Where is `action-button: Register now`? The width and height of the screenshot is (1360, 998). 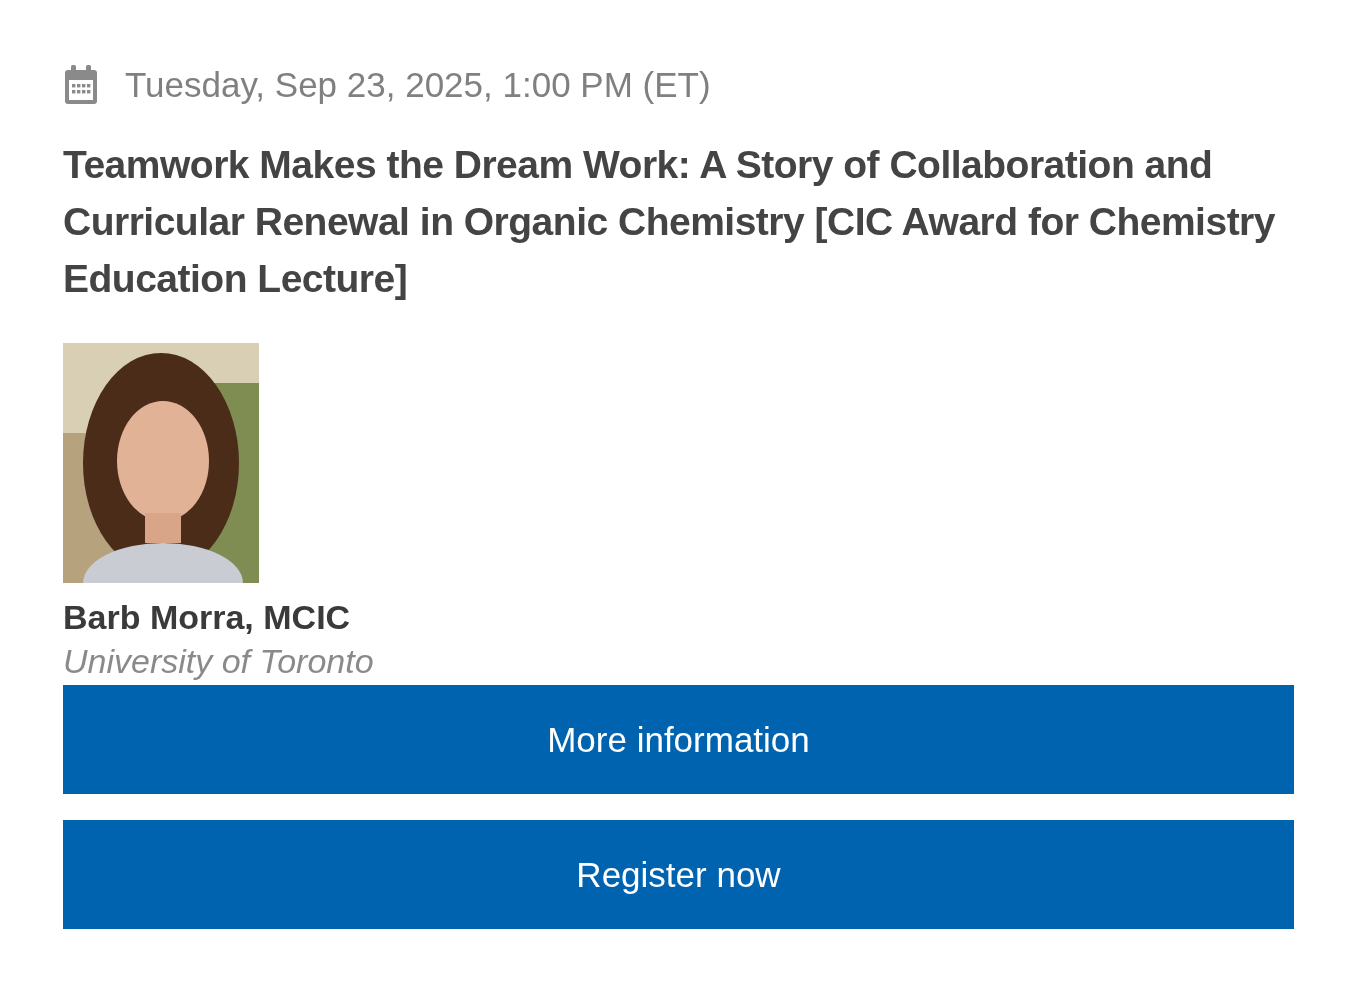 action-button: Register now is located at coordinates (678, 874).